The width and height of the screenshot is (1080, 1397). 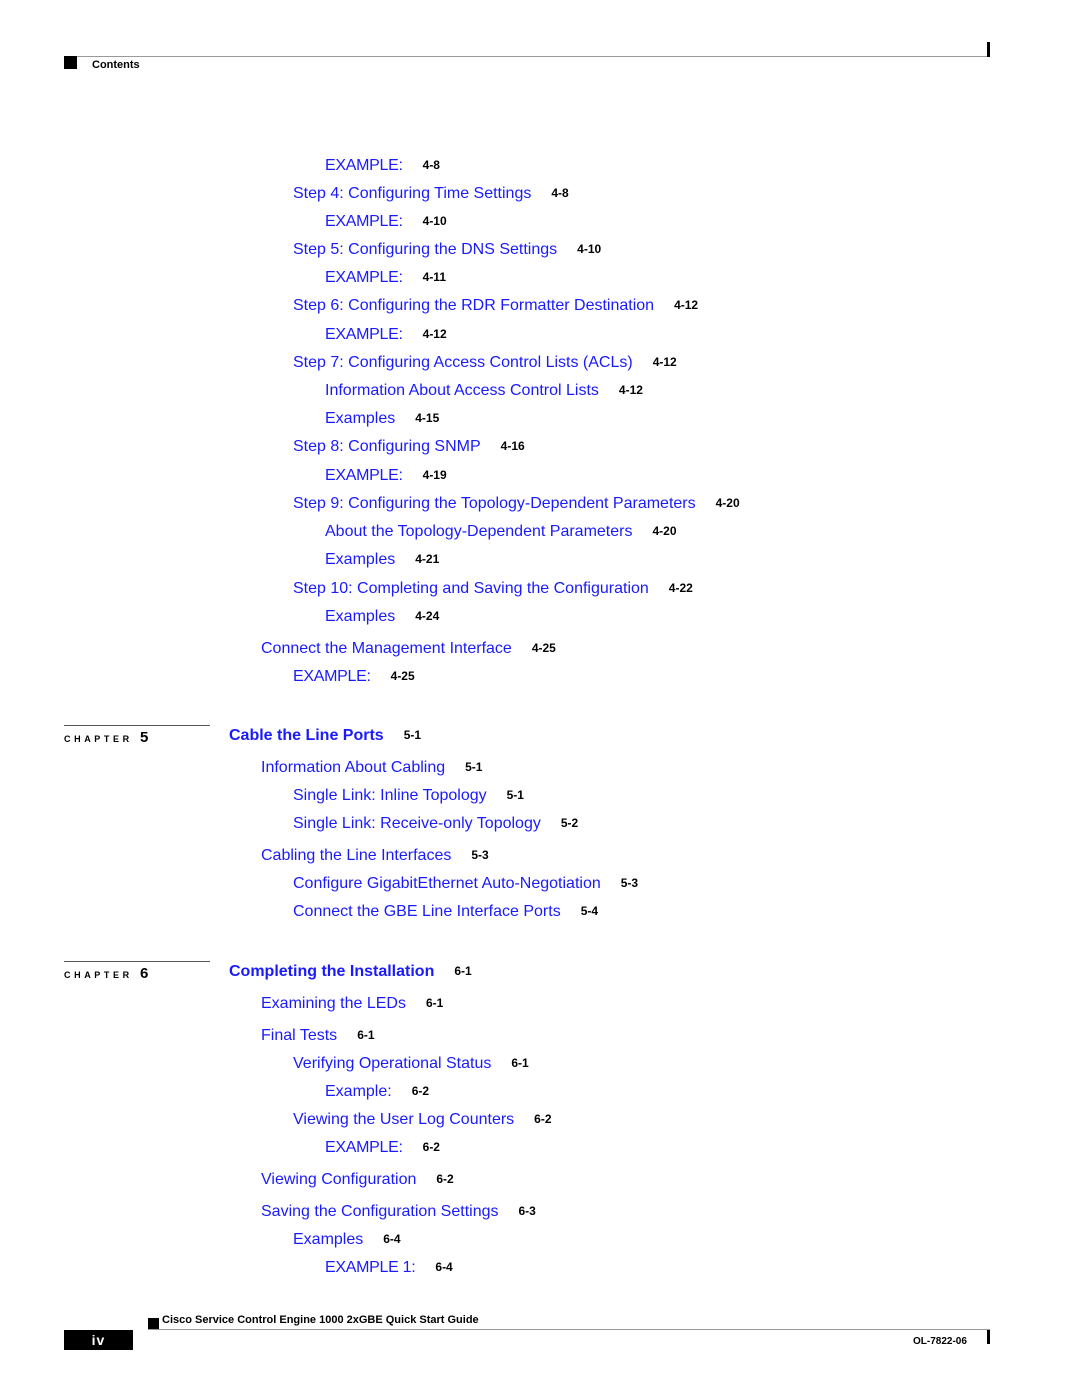 What do you see at coordinates (144, 737) in the screenshot?
I see `chapter-number: 5` at bounding box center [144, 737].